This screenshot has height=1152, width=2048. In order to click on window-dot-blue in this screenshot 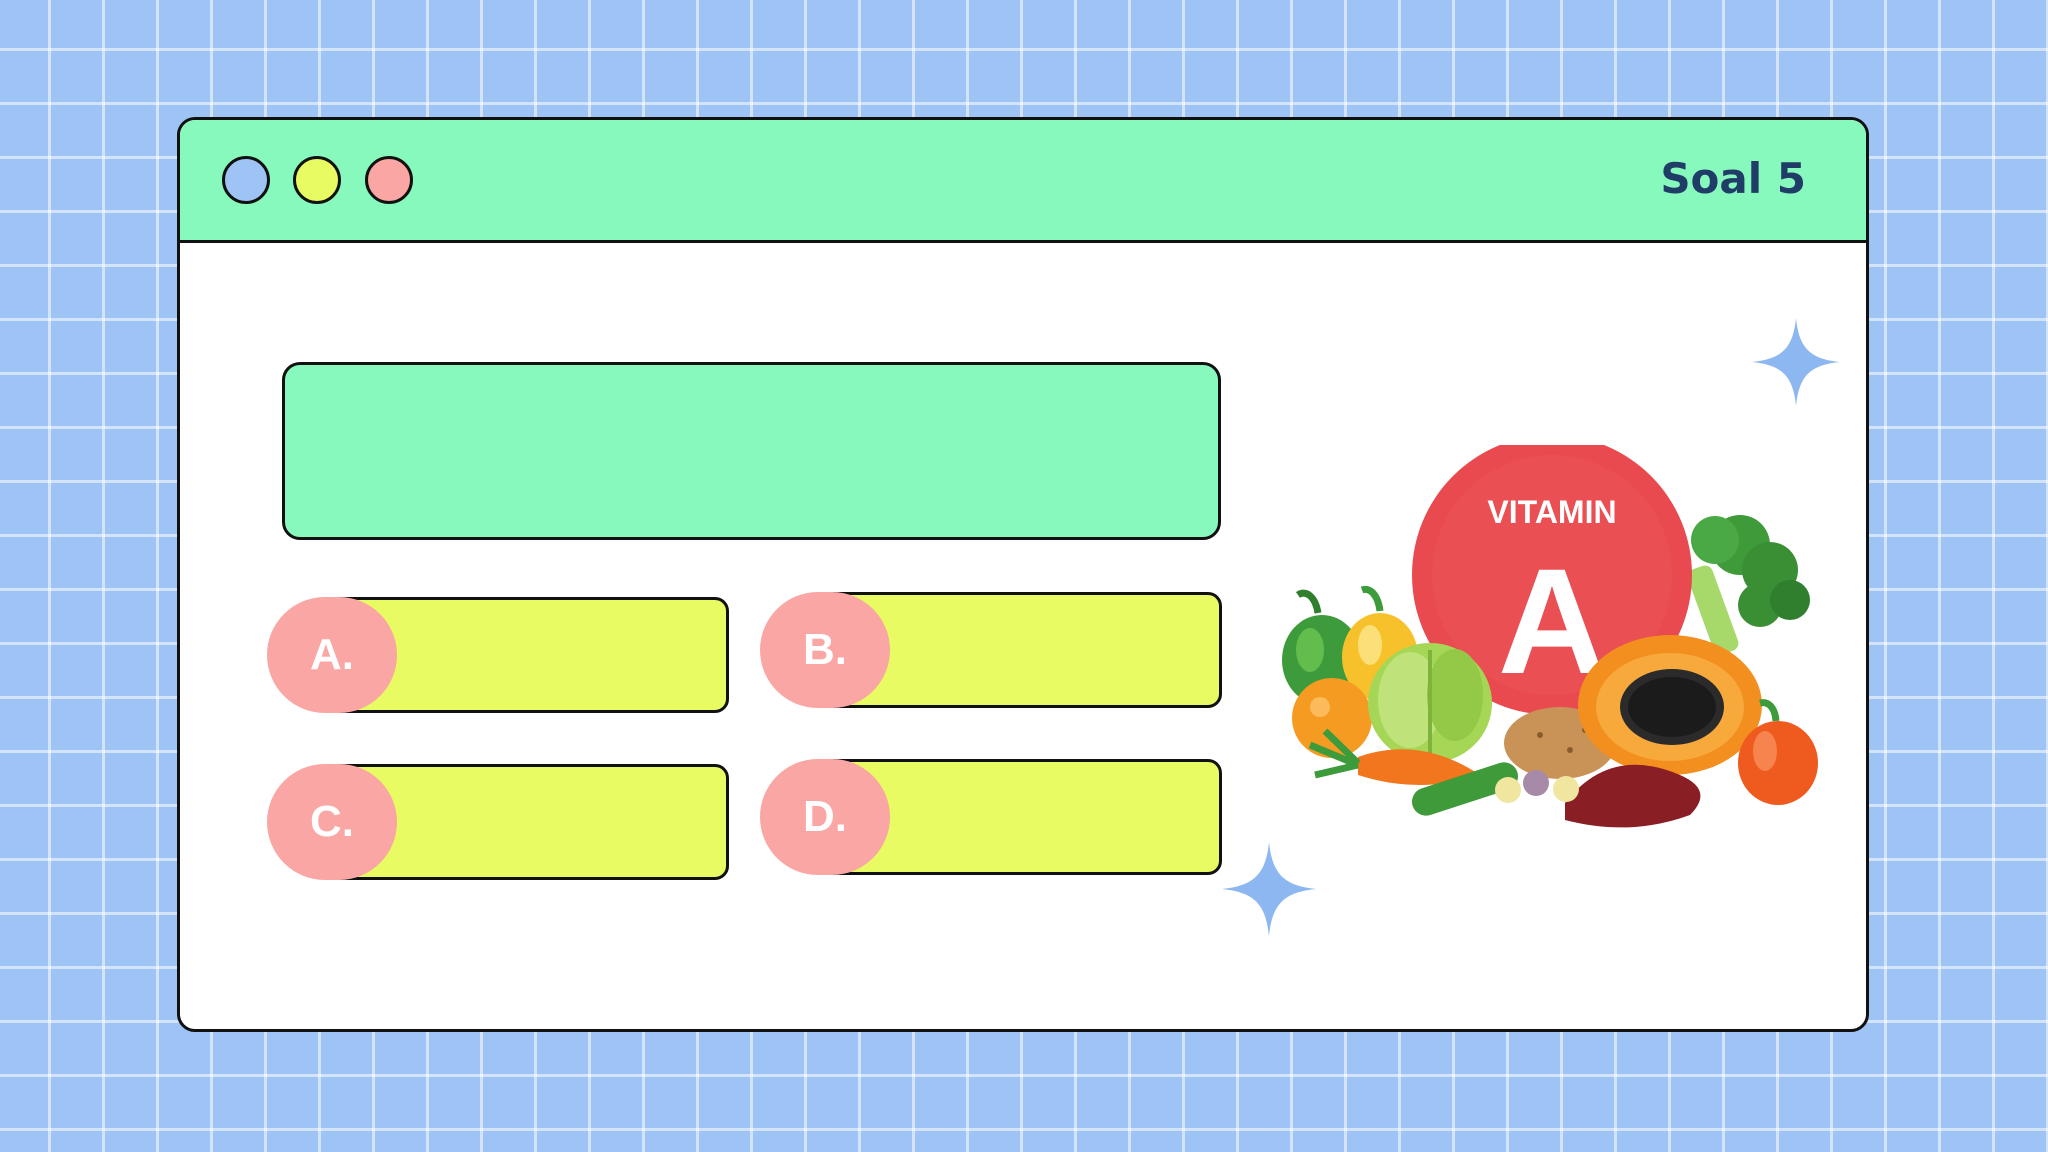, I will do `click(246, 180)`.